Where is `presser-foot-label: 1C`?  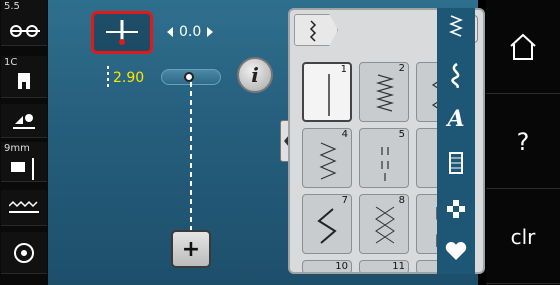
presser-foot-label: 1C is located at coordinates (11, 62).